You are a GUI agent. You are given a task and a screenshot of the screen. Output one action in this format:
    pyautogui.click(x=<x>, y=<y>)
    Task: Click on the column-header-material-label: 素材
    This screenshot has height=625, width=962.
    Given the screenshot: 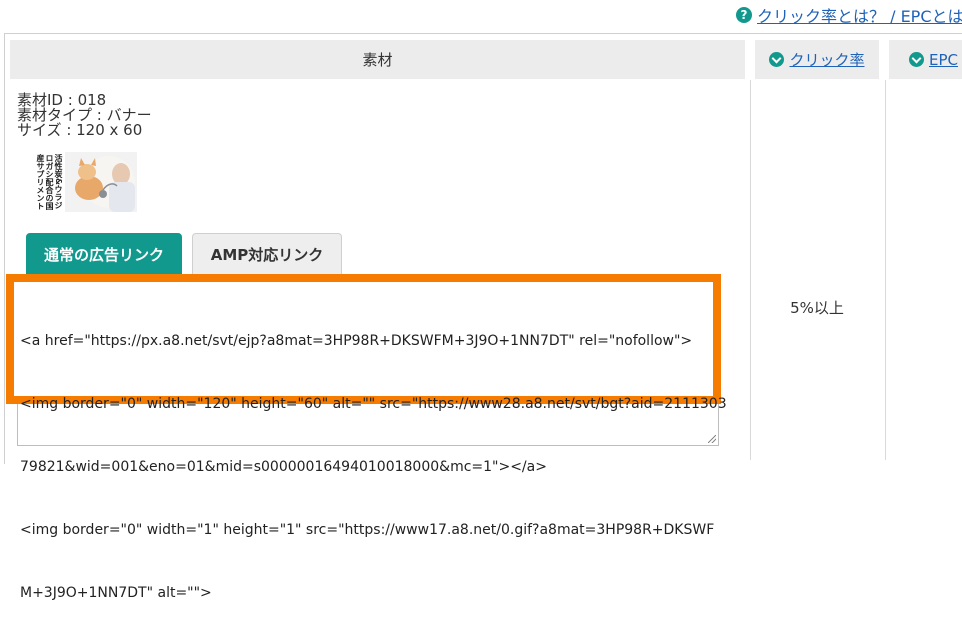 What is the action you would take?
    pyautogui.click(x=377, y=60)
    